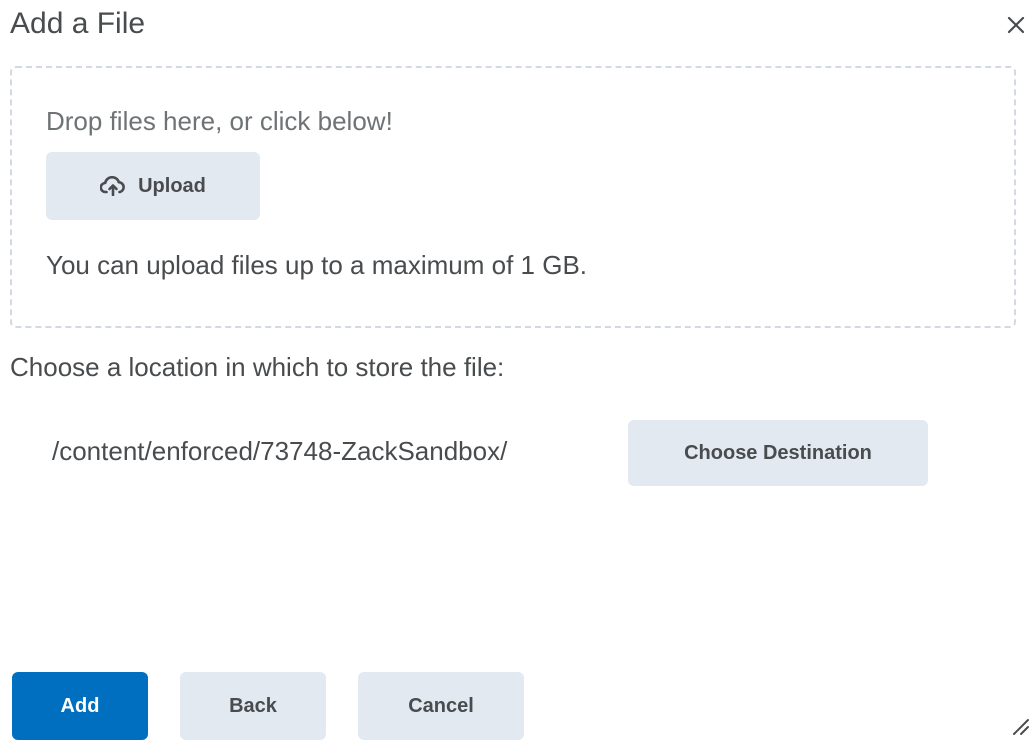 This screenshot has width=1032, height=741. Describe the element at coordinates (253, 706) in the screenshot. I see `back-button: Back` at that location.